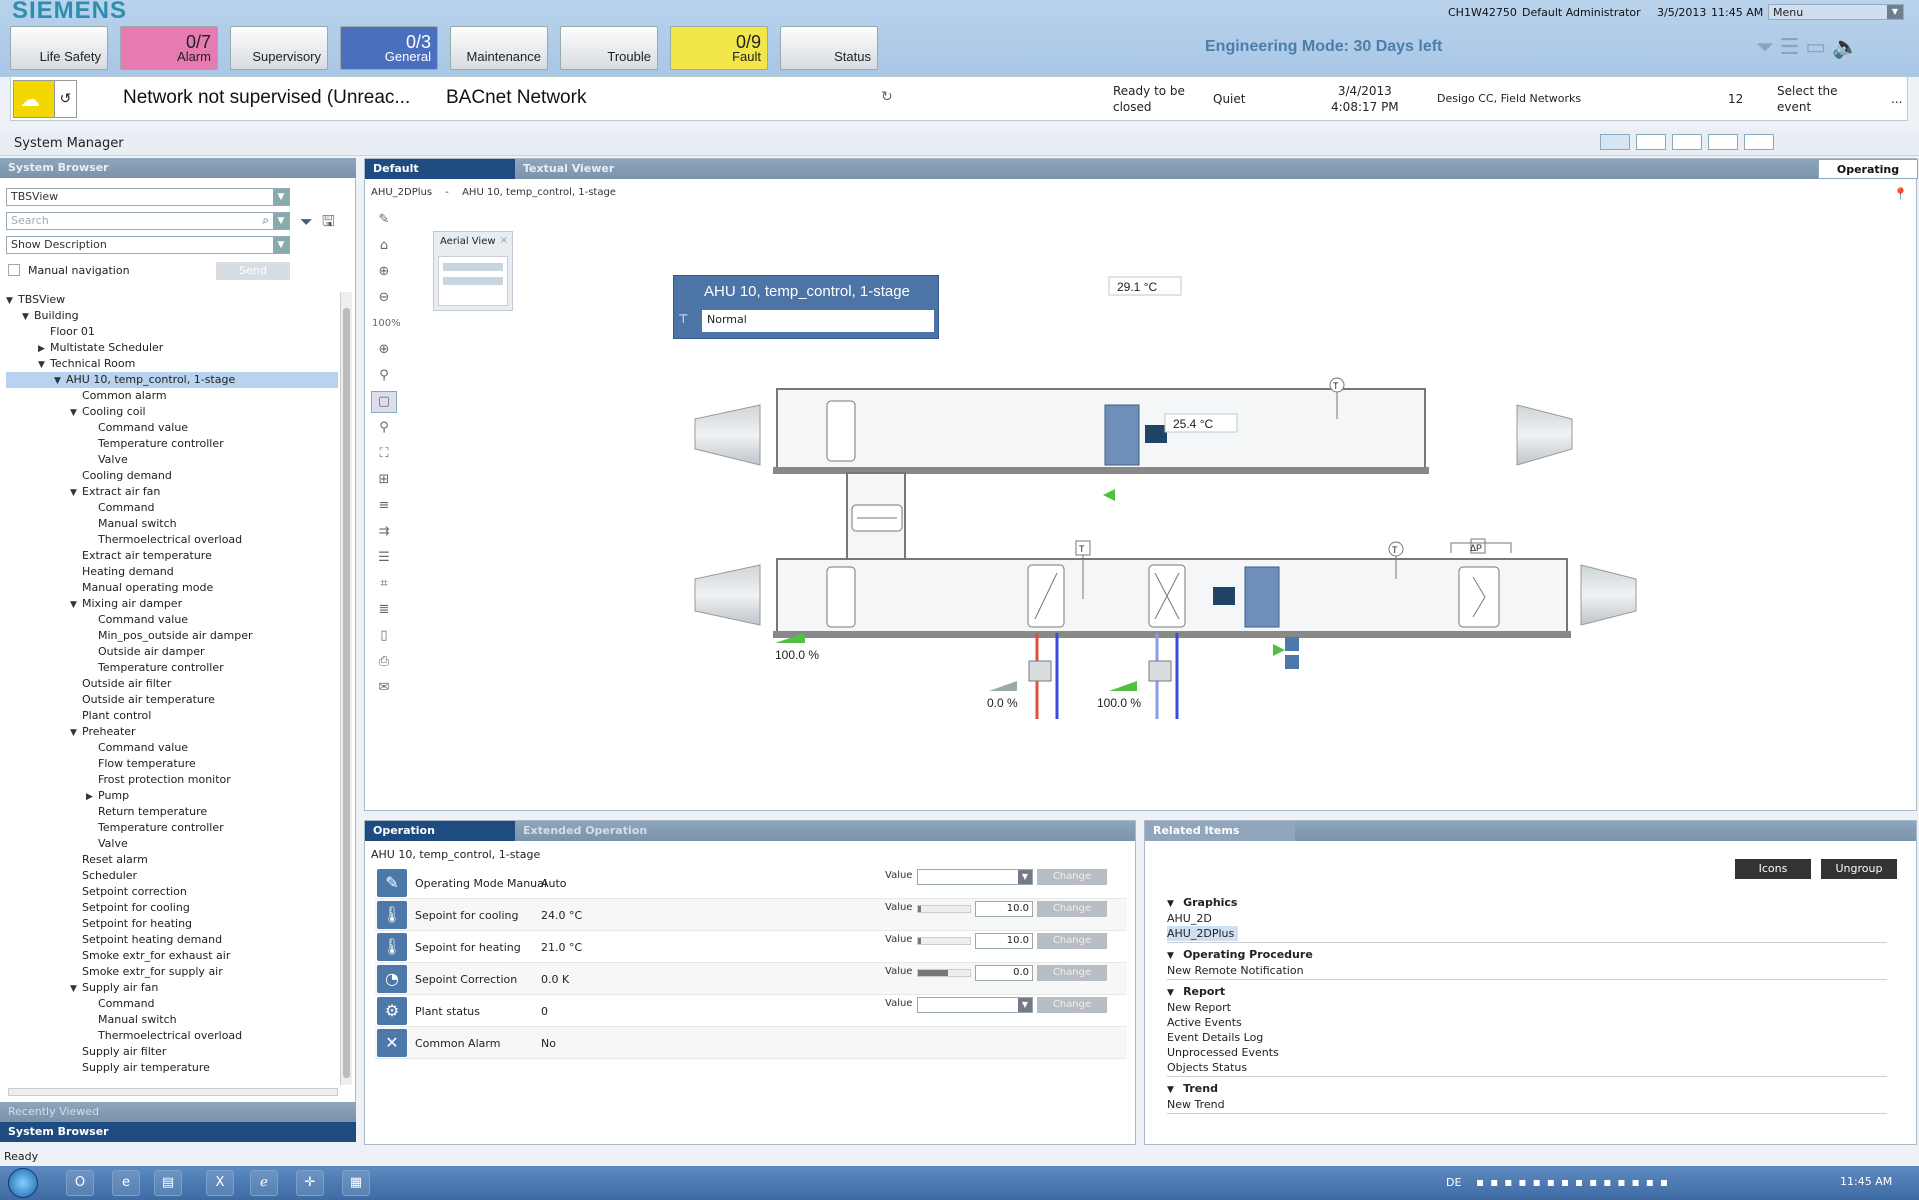 The image size is (1919, 1200). I want to click on outlook-icon: O, so click(80, 1183).